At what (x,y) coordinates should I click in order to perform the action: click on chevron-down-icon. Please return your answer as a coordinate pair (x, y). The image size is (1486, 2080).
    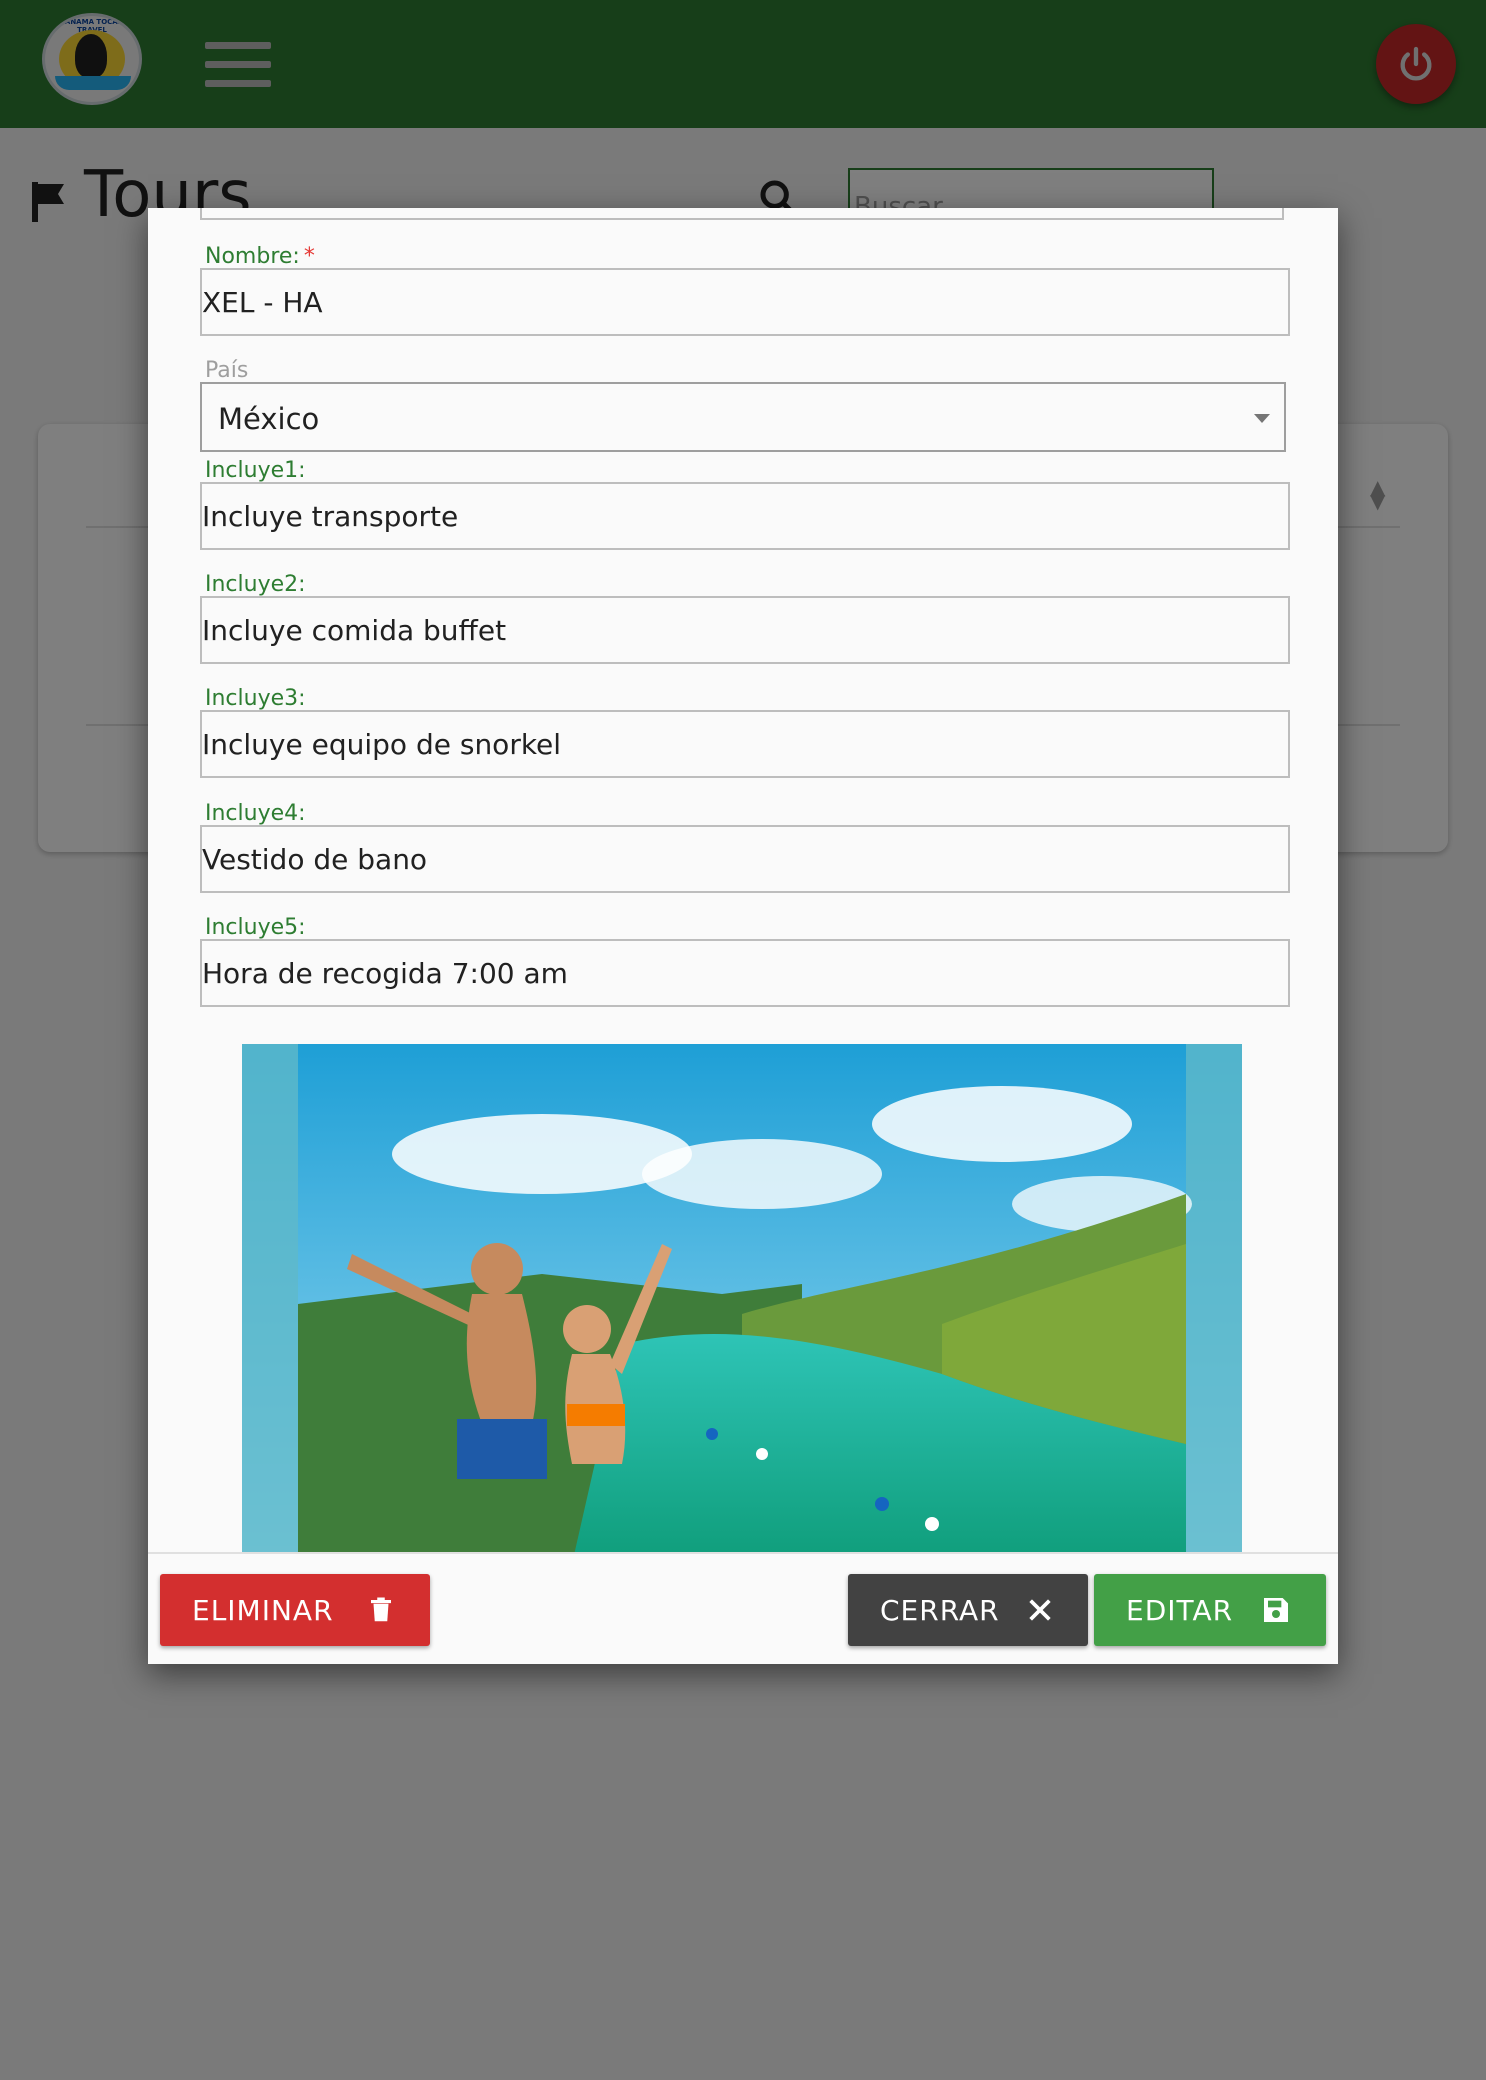
    Looking at the image, I should click on (1262, 418).